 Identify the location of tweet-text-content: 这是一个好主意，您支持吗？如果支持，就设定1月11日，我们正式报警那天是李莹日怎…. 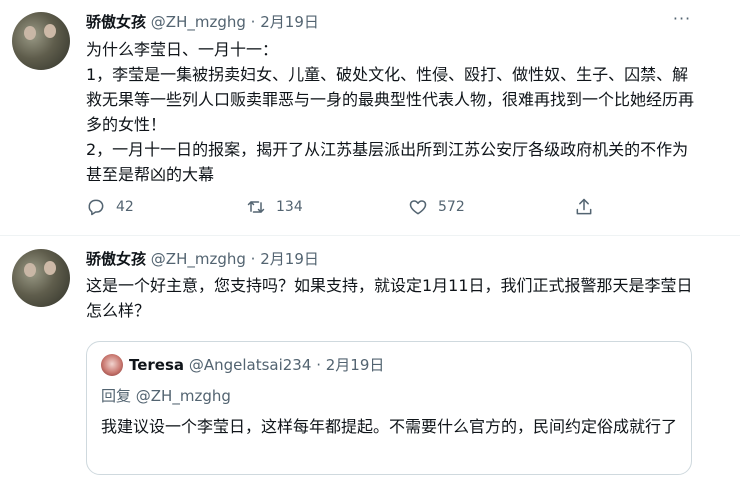
(389, 298).